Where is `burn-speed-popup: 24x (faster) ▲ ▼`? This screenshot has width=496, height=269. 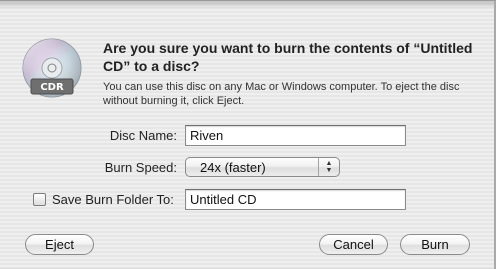
burn-speed-popup: 24x (faster) ▲ ▼ is located at coordinates (262, 167).